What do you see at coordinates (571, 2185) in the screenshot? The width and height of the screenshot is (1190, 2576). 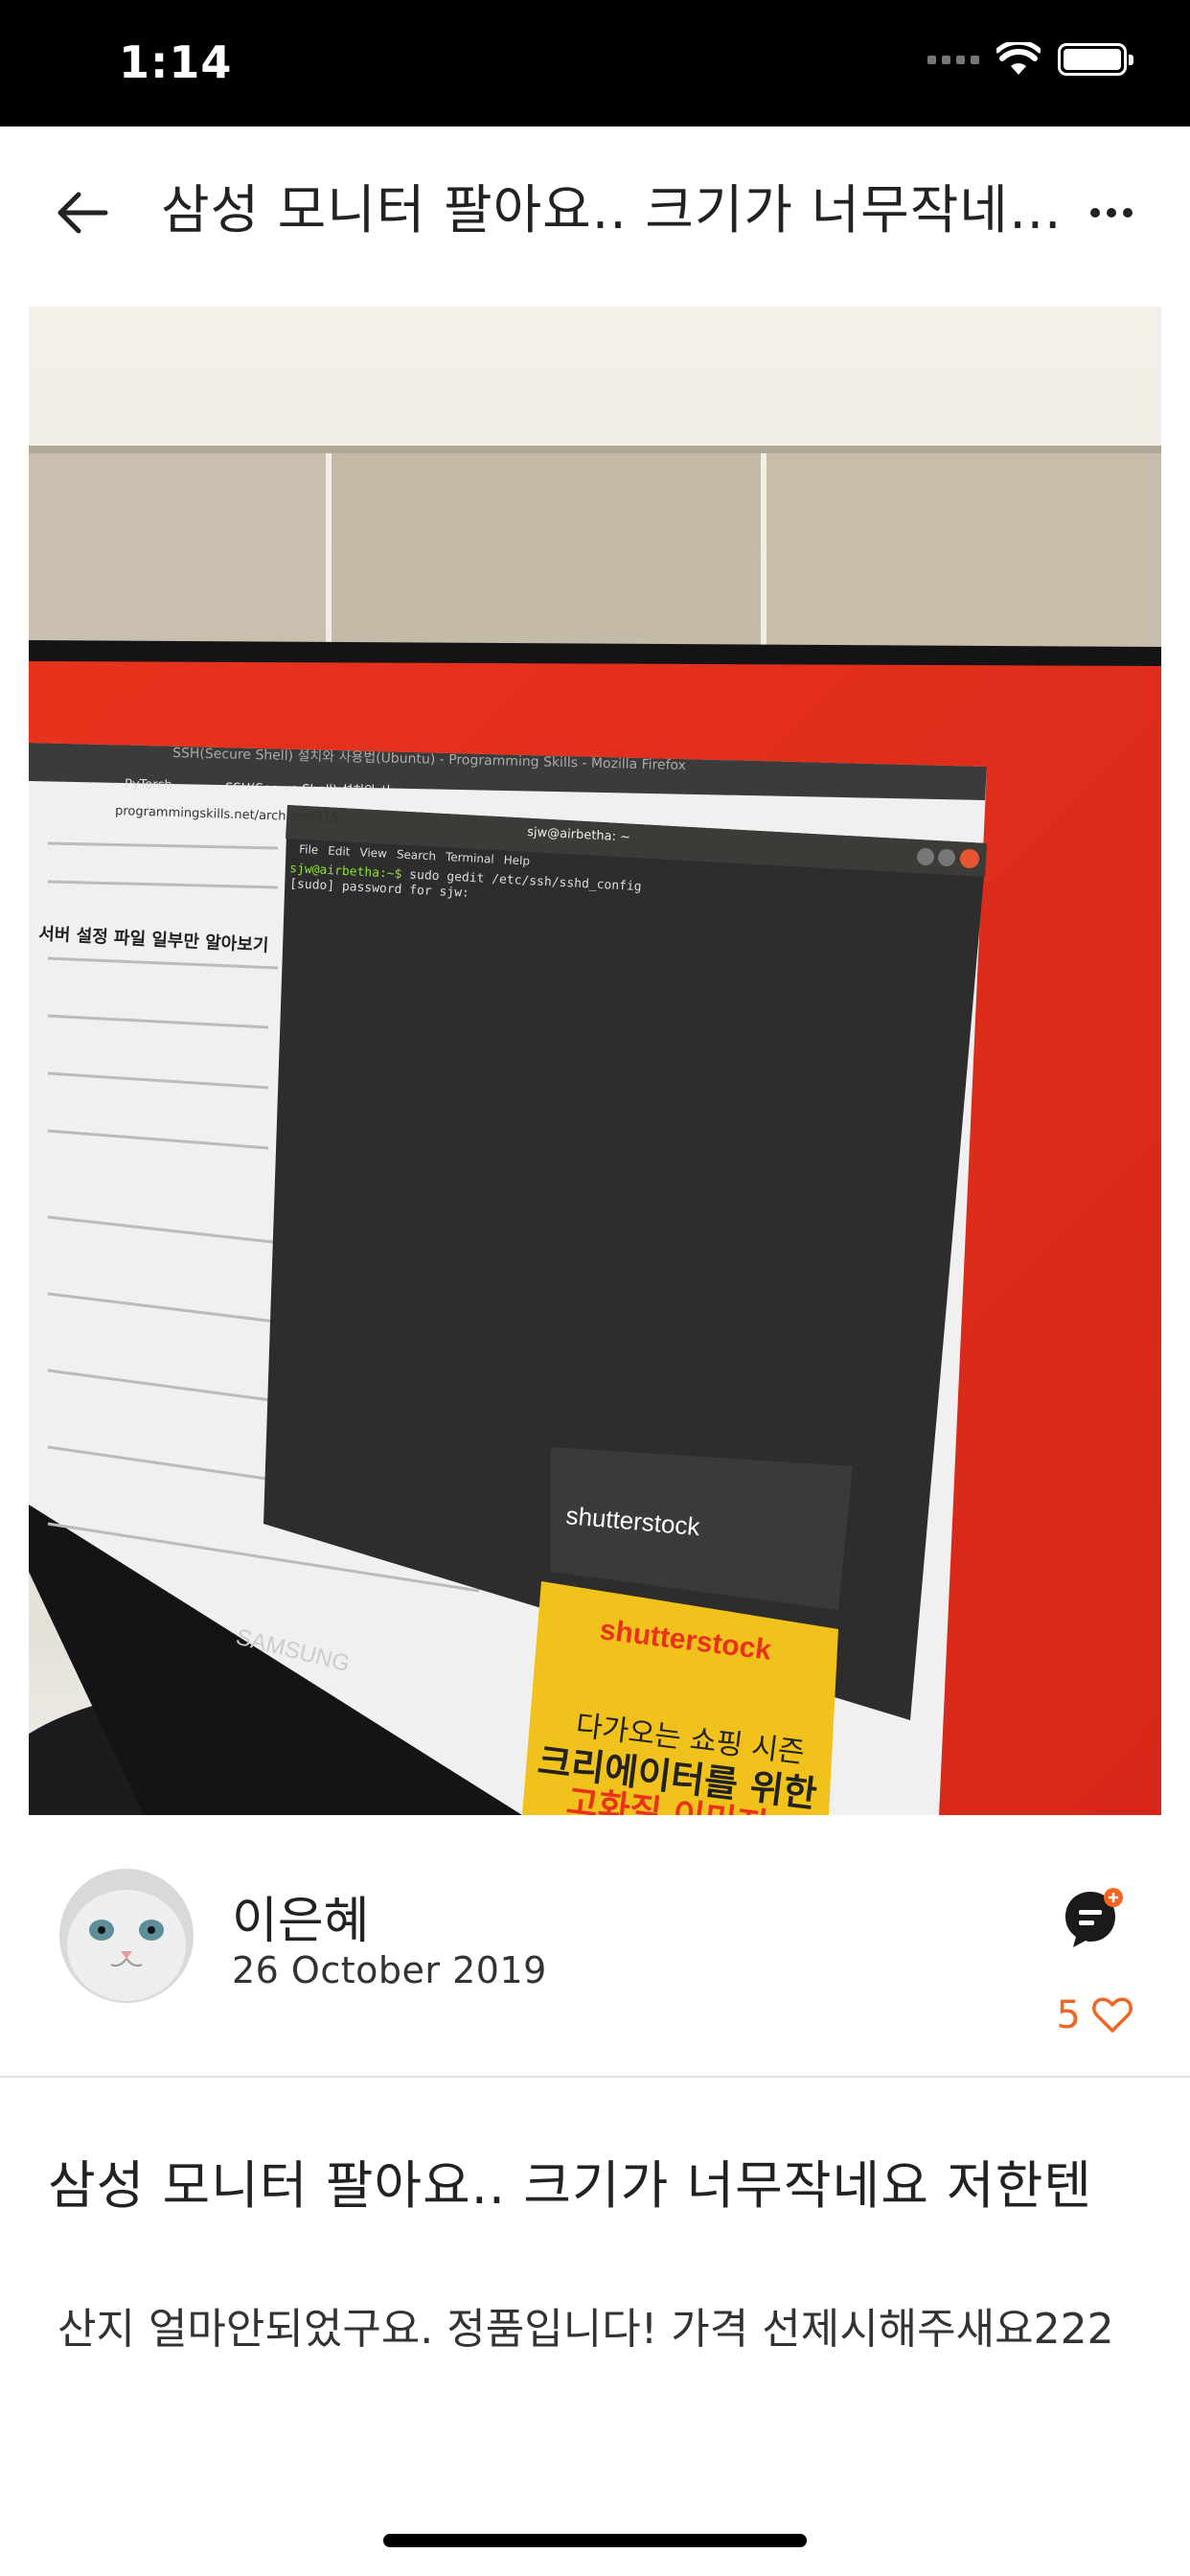 I see `post-title: 삼성 모니터 팔아요.. 크기가 너무작네요 저한텐` at bounding box center [571, 2185].